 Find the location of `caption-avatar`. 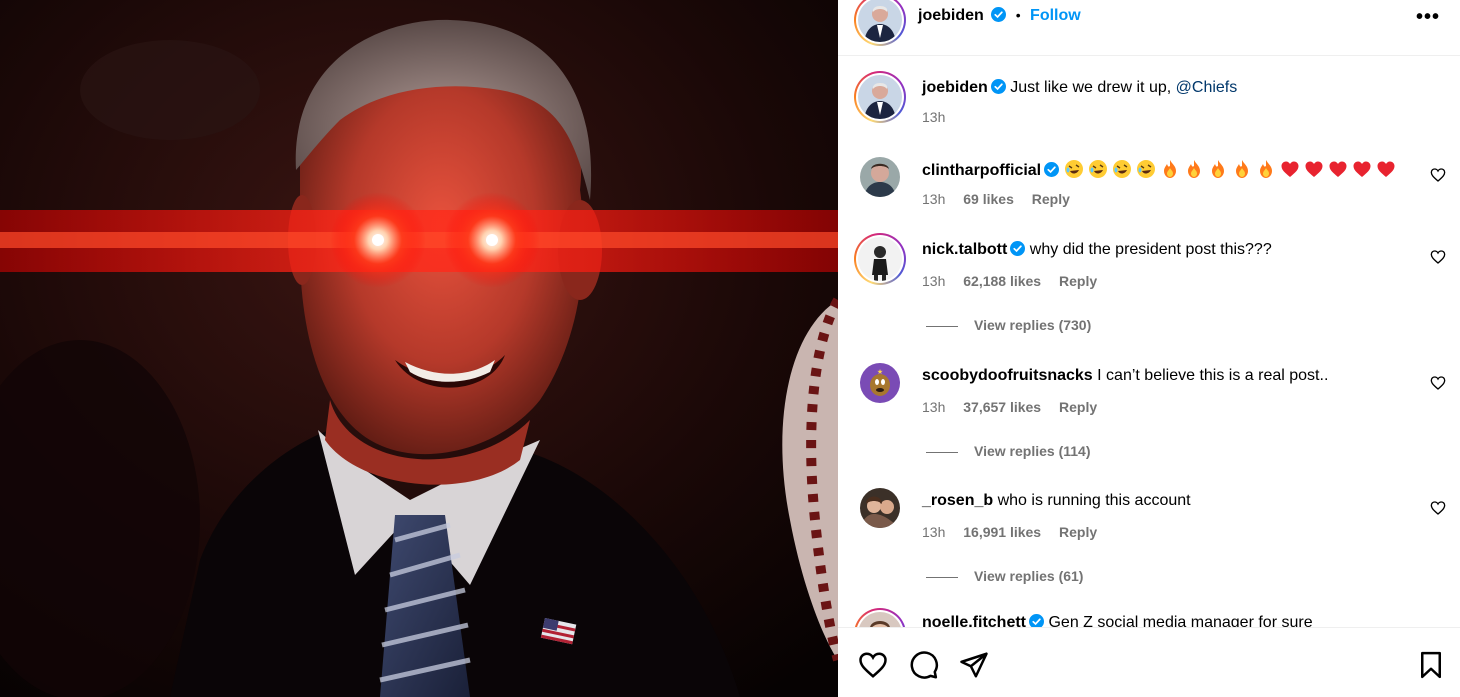

caption-avatar is located at coordinates (880, 97).